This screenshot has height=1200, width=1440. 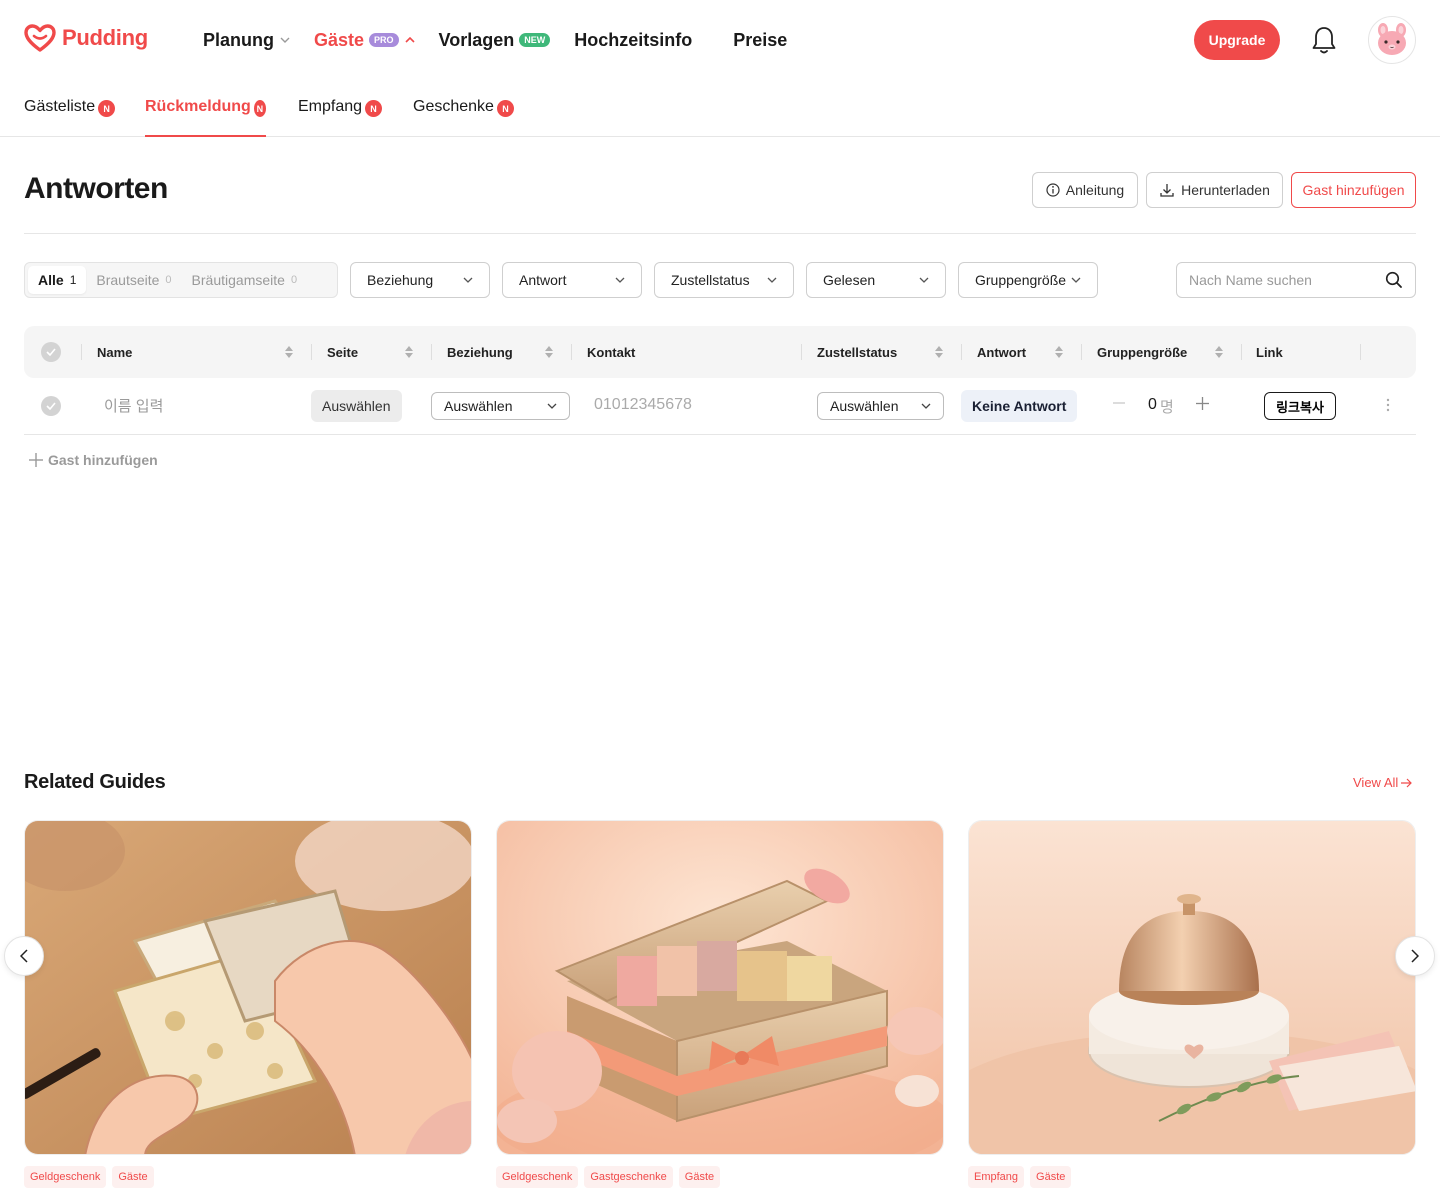 I want to click on search-input, so click(x=1284, y=280).